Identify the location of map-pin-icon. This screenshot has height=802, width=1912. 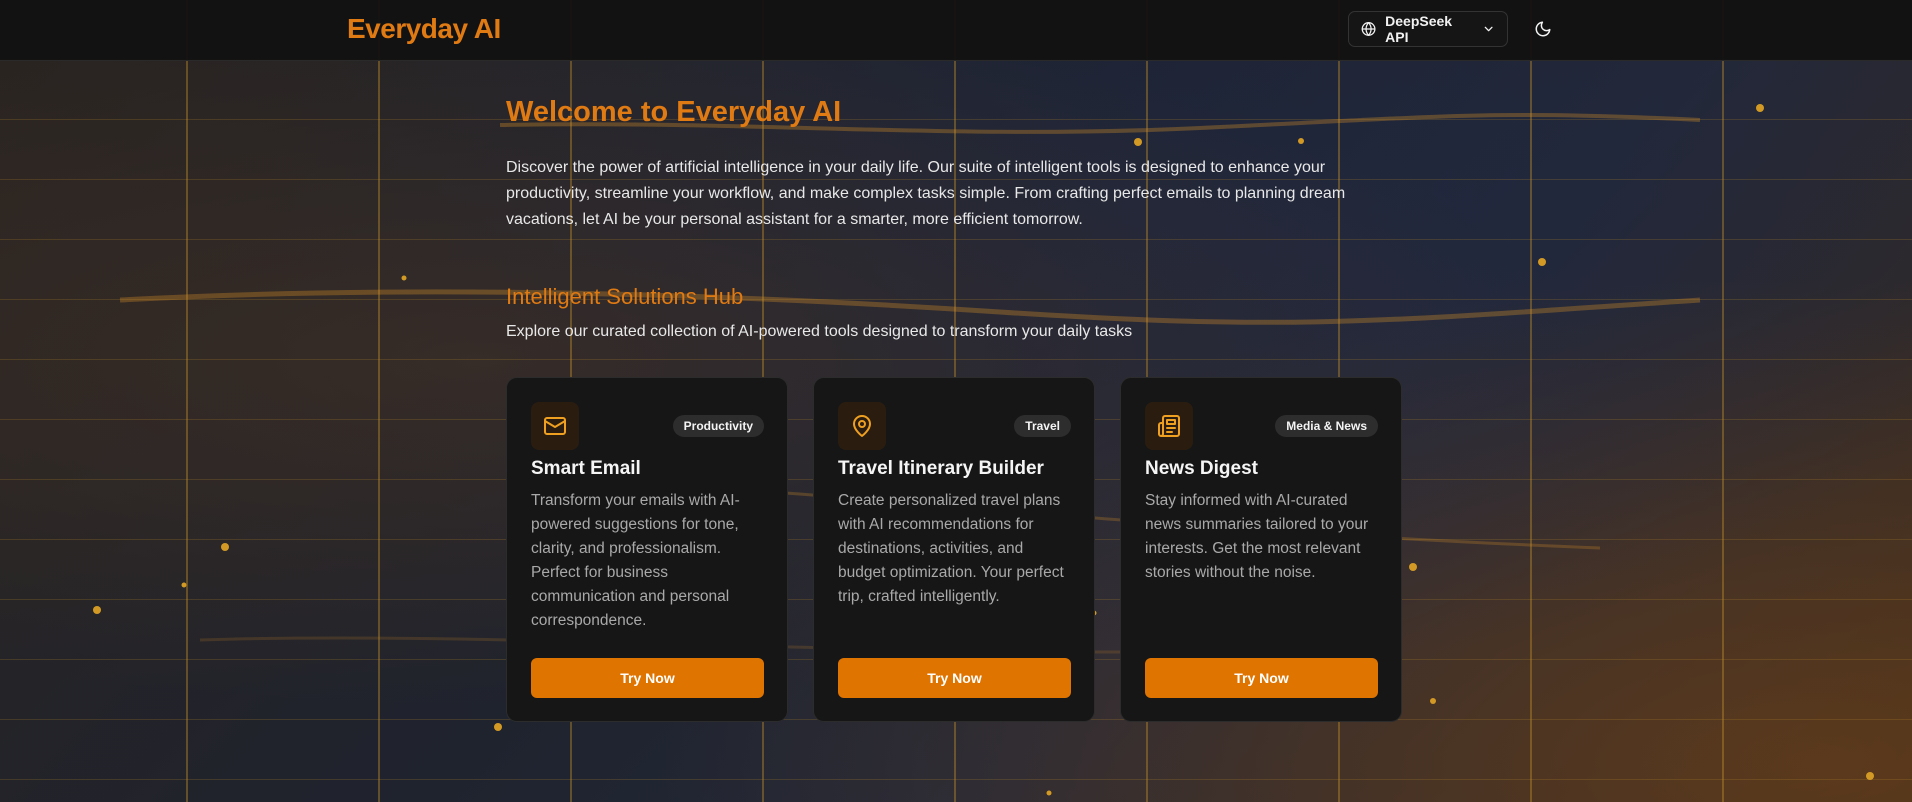
(862, 426).